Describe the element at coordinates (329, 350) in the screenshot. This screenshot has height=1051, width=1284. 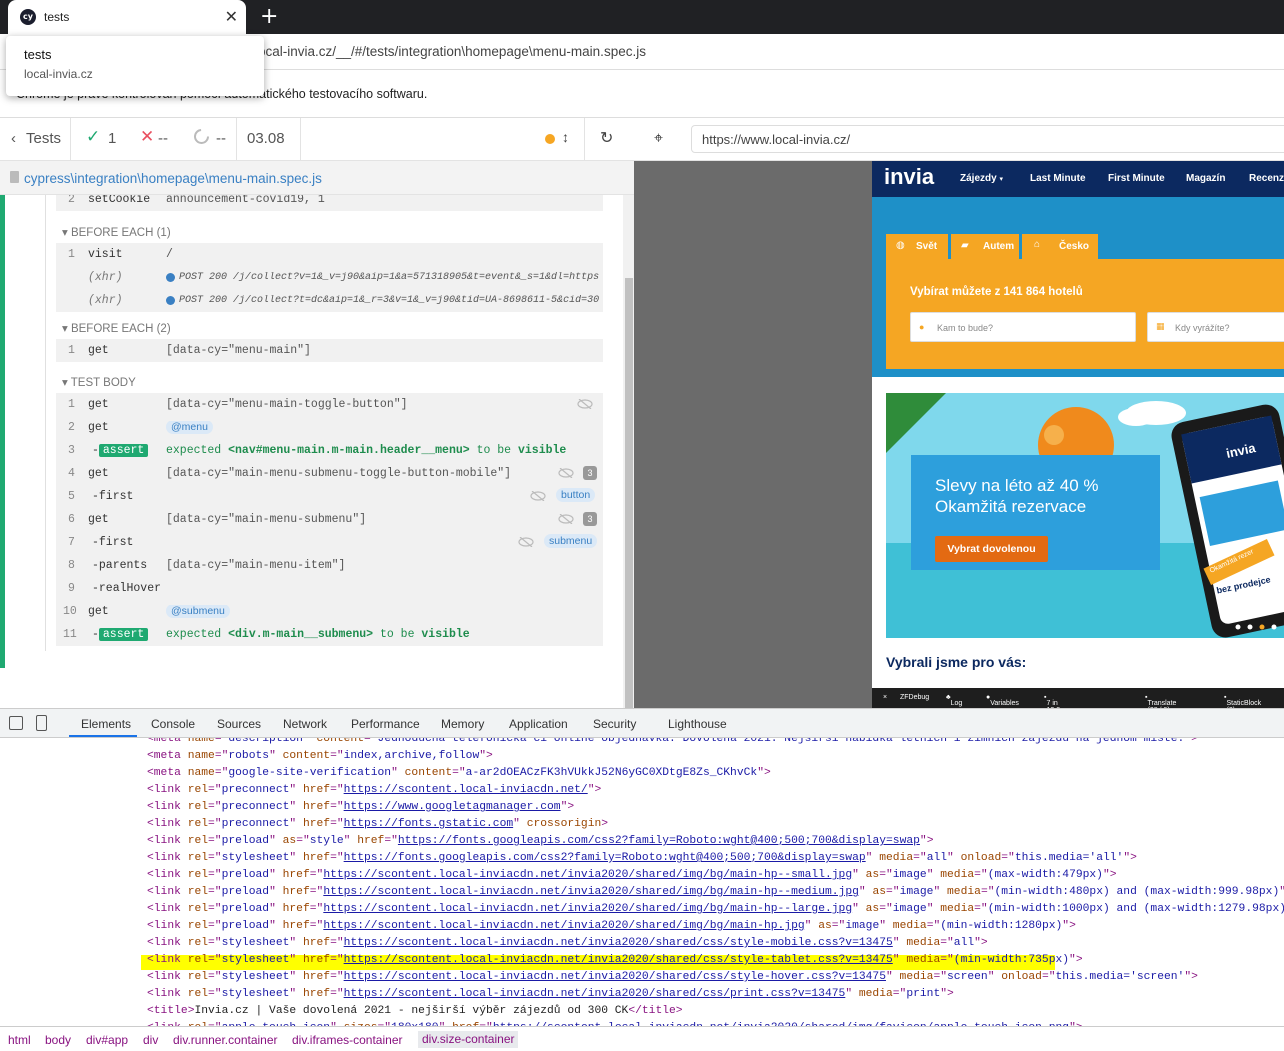
I see `command-row: 1 get [data-cy="menu-main"]` at that location.